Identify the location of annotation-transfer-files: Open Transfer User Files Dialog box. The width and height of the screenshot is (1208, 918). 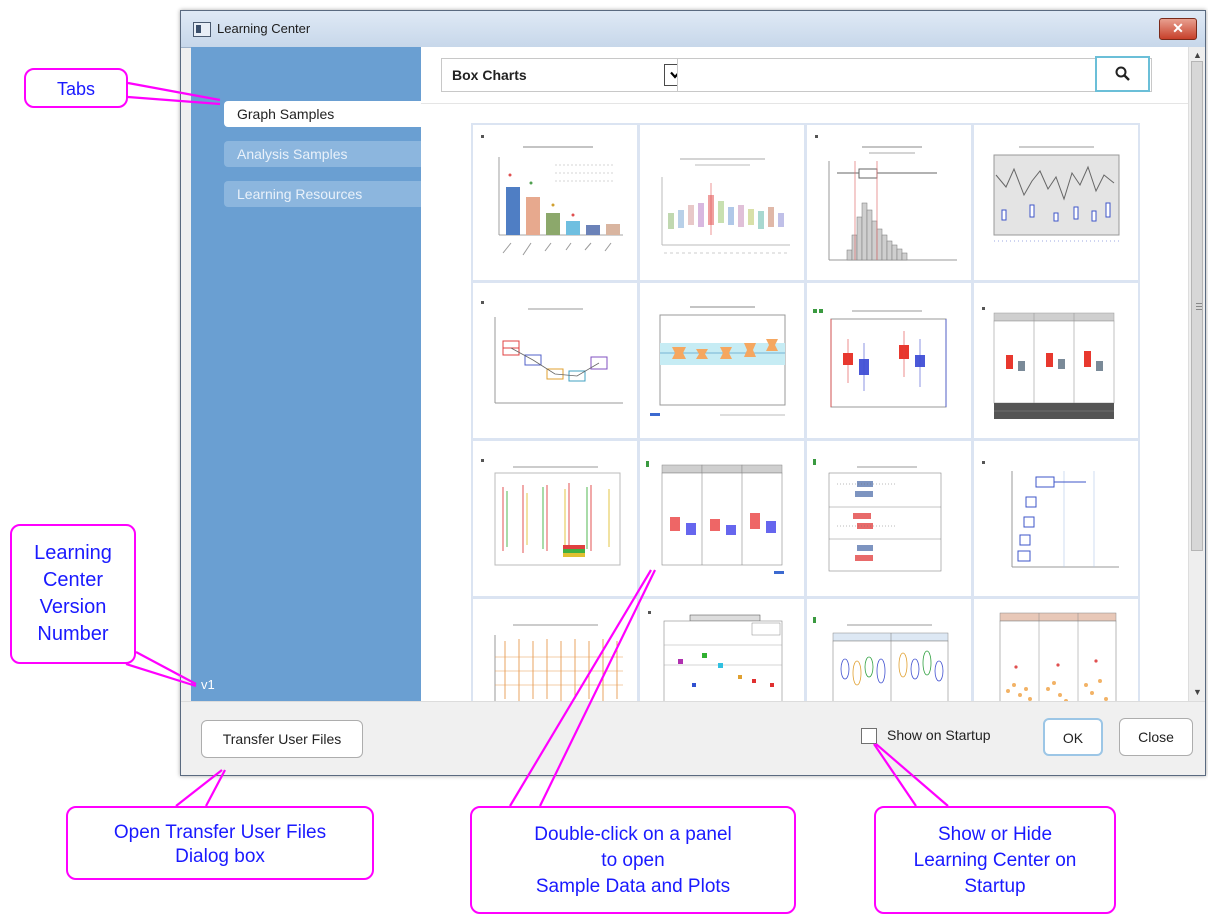
(220, 843).